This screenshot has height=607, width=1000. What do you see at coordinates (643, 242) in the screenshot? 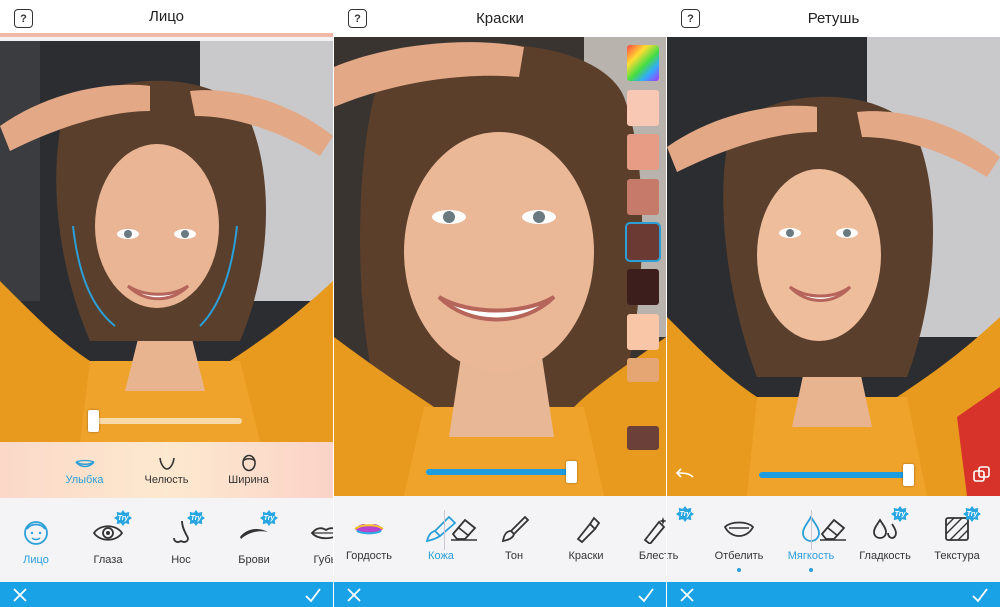
I see `color-swatch-selected` at bounding box center [643, 242].